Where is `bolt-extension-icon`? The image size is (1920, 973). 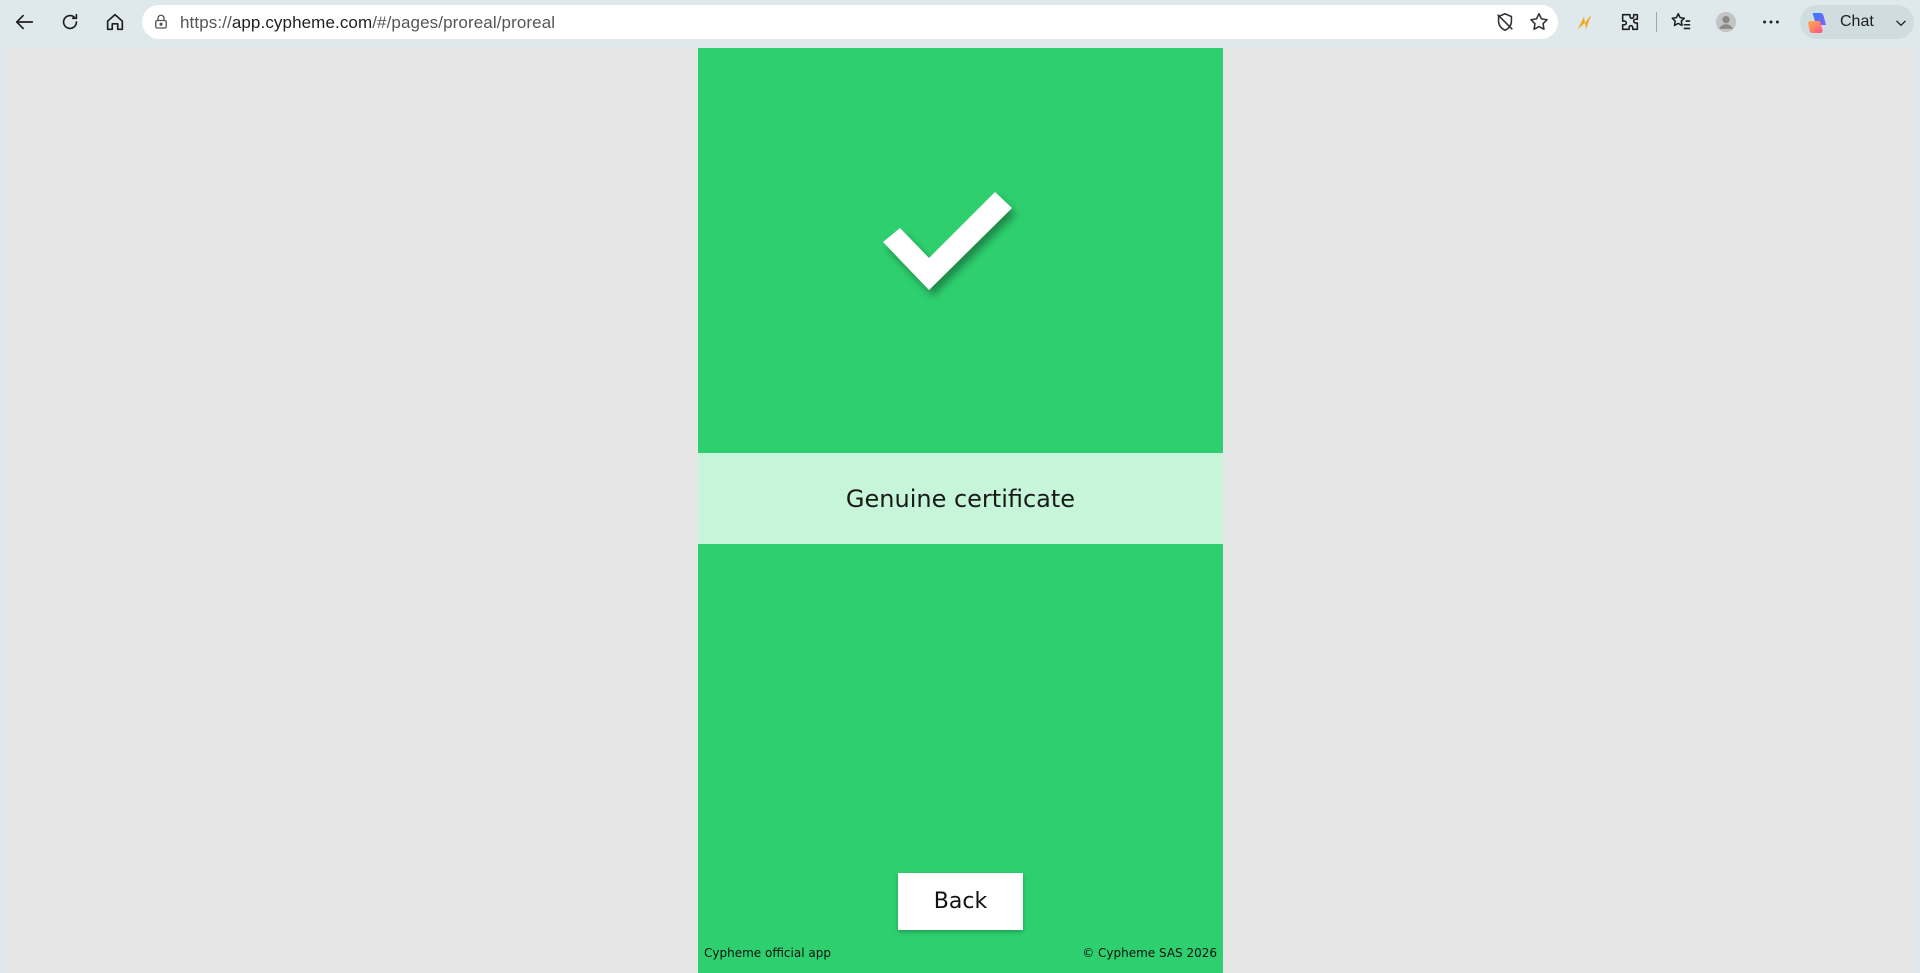
bolt-extension-icon is located at coordinates (1585, 22).